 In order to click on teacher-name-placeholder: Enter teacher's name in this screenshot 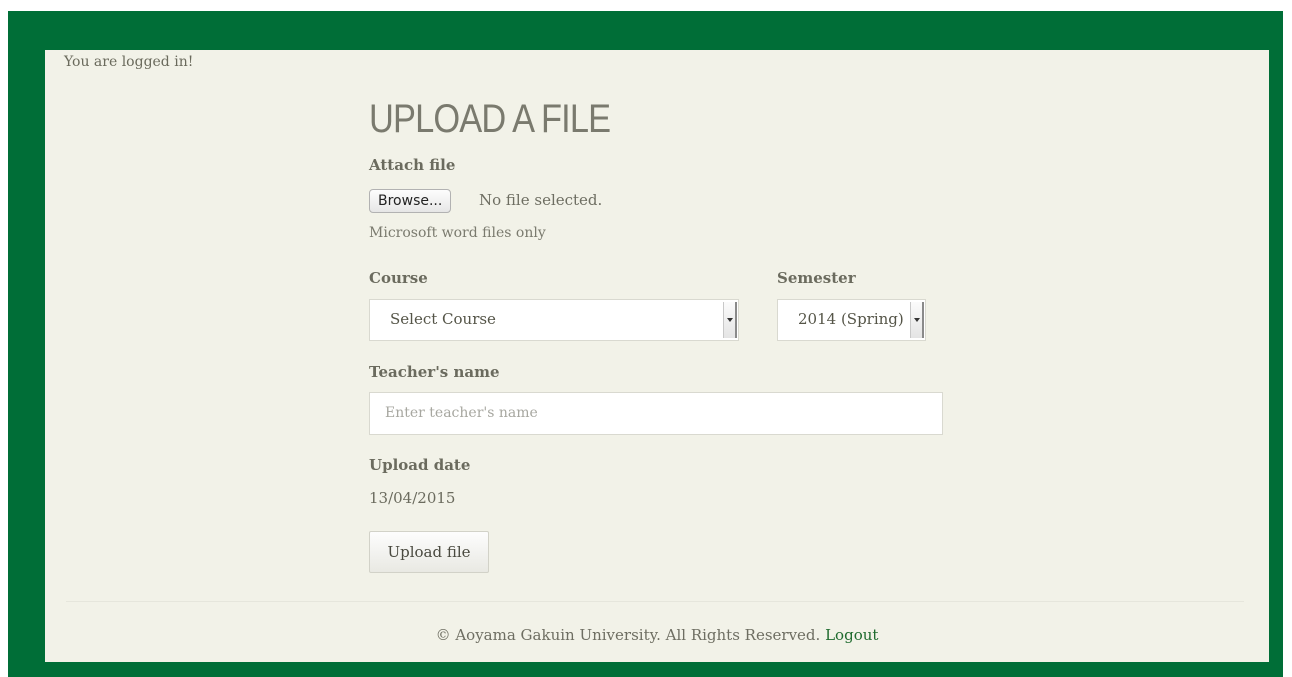, I will do `click(461, 413)`.